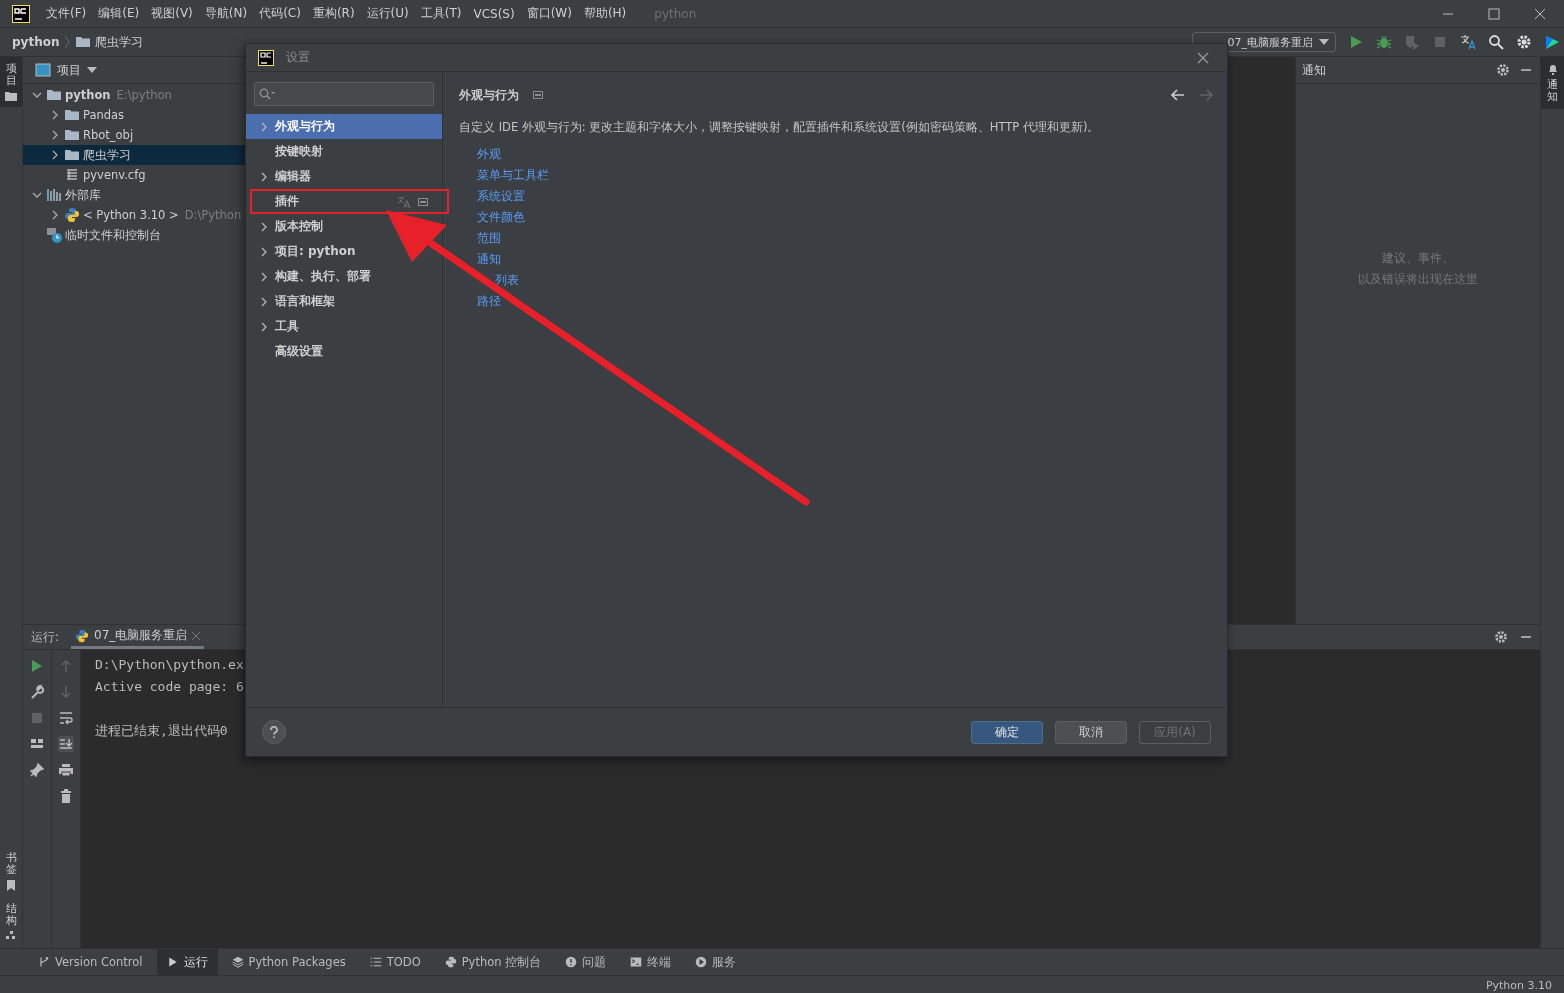 The width and height of the screenshot is (1564, 993). What do you see at coordinates (226, 13) in the screenshot?
I see `menu-item: 导航(N)` at bounding box center [226, 13].